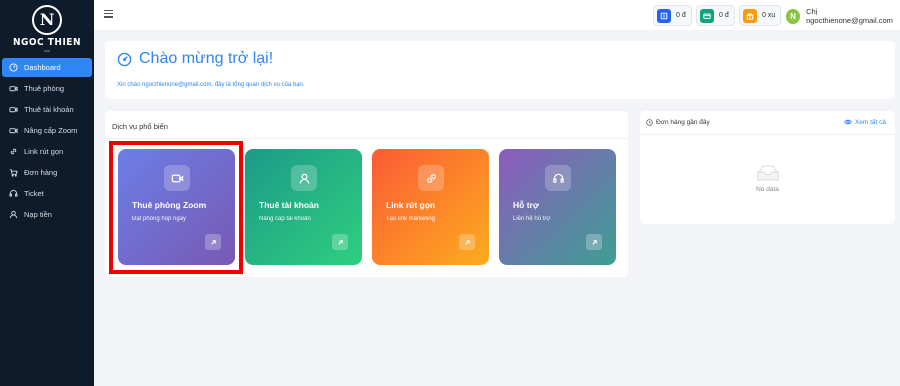 This screenshot has height=386, width=900. What do you see at coordinates (44, 151) in the screenshot?
I see `sidebar-item-label: Link rút gọn` at bounding box center [44, 151].